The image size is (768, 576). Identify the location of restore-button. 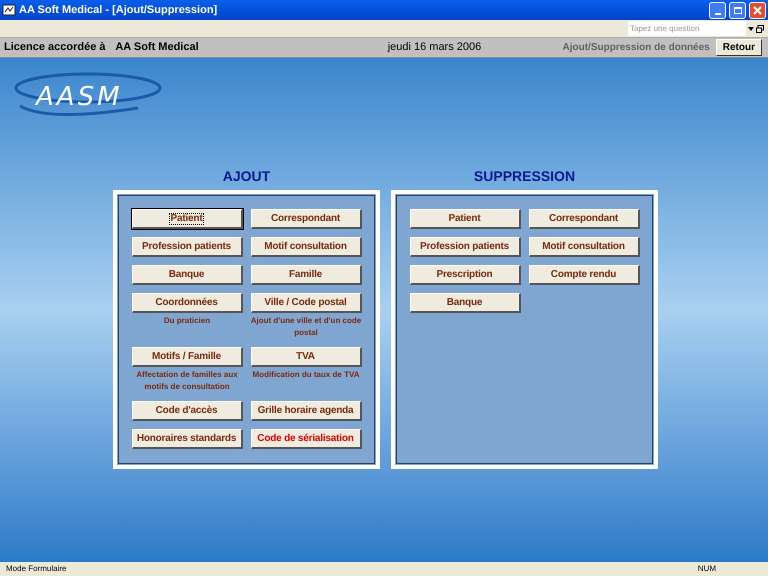
(737, 10).